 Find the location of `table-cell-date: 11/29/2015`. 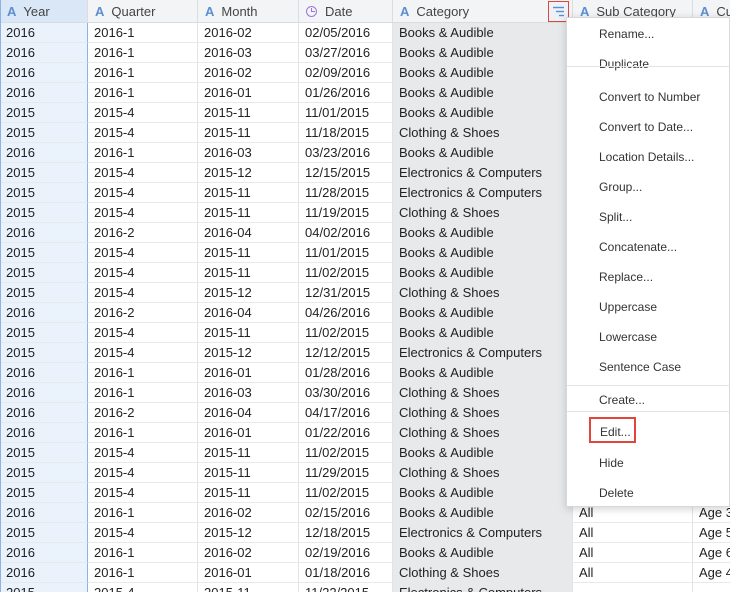

table-cell-date: 11/29/2015 is located at coordinates (346, 473).